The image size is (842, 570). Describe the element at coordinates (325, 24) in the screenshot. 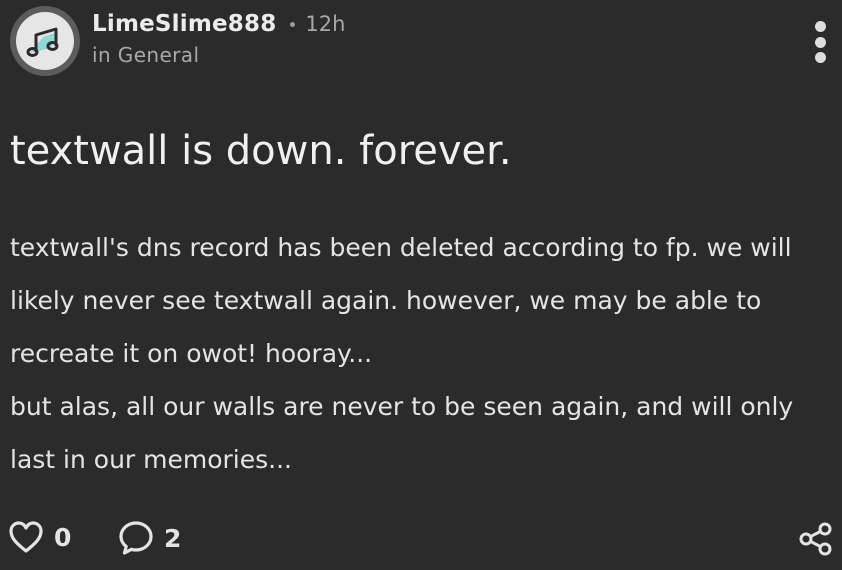

I see `post-time: 12h` at that location.